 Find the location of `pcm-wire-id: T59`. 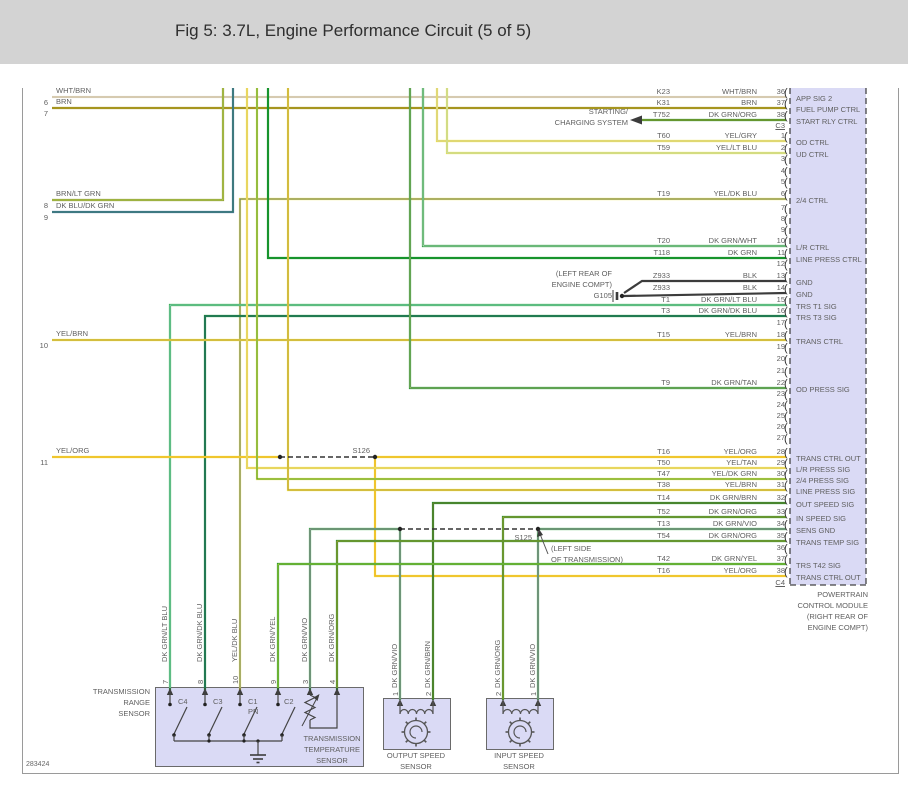

pcm-wire-id: T59 is located at coordinates (663, 147).